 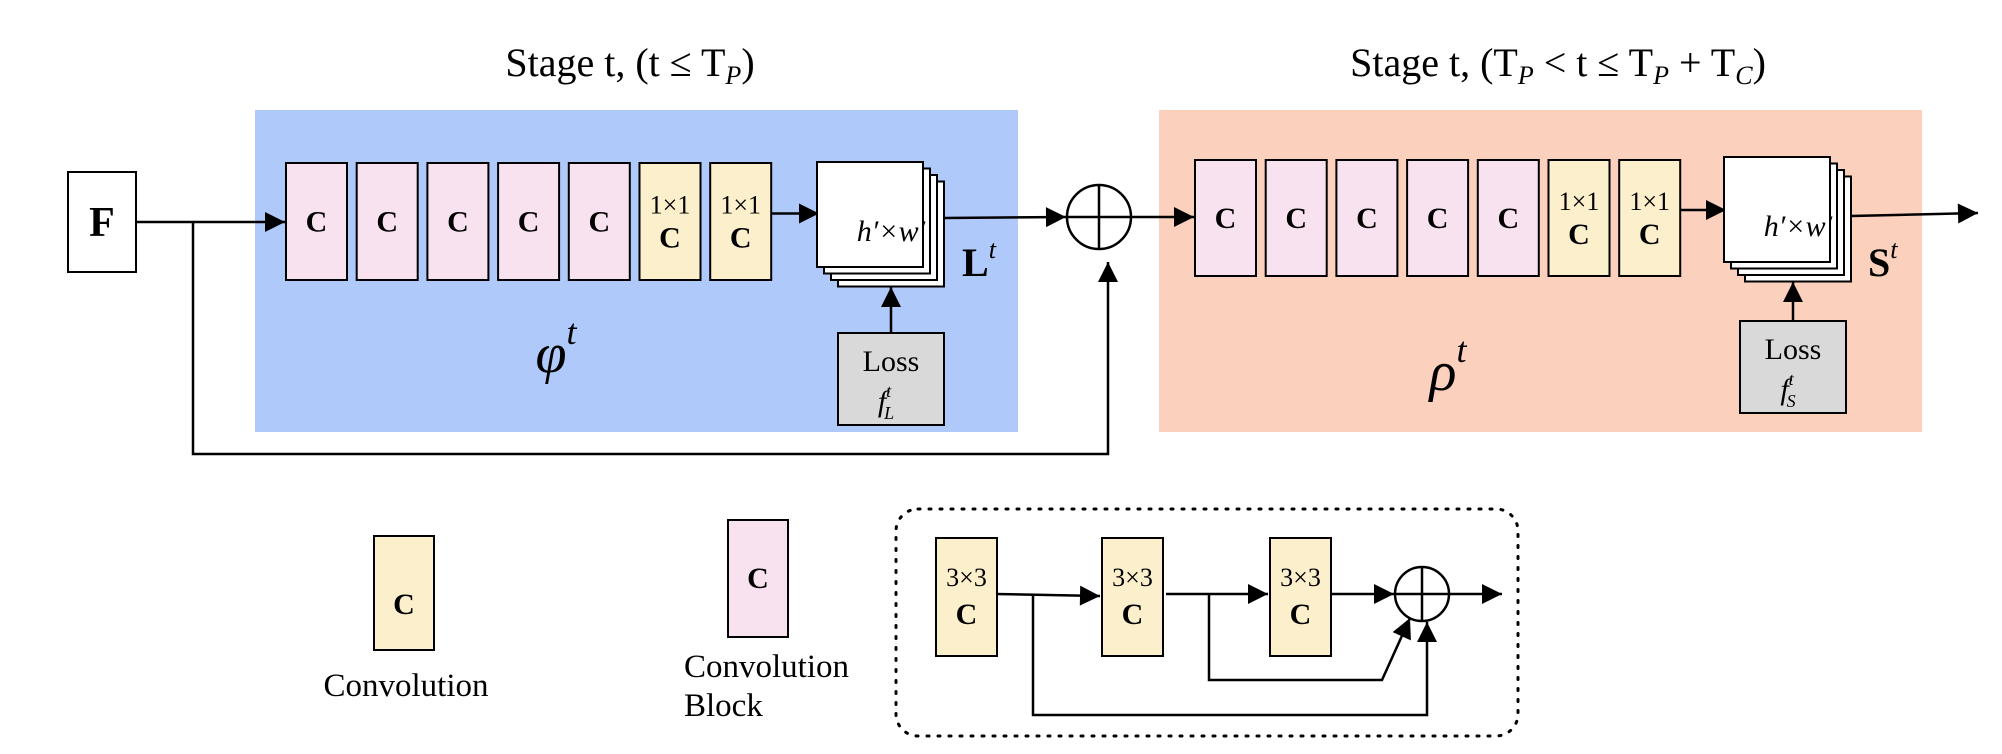 I want to click on stage-c-title: Stage t, (TP < t ≤ TP + TC), so click(x=1558, y=65).